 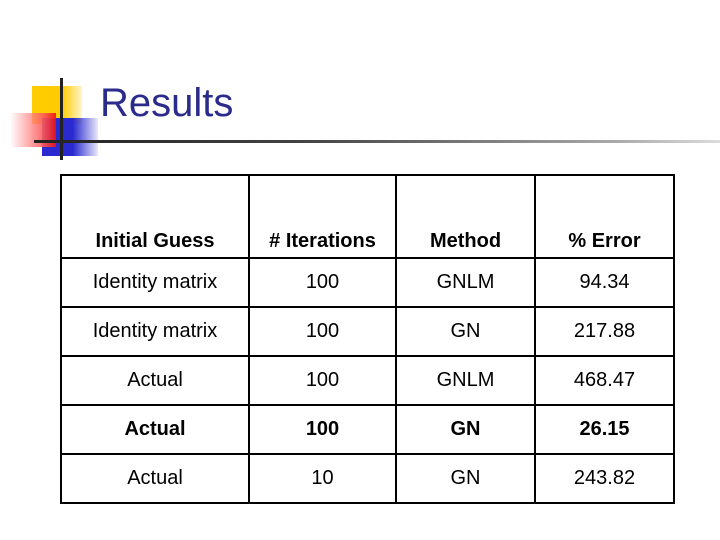 What do you see at coordinates (604, 216) in the screenshot?
I see `header-error: % Error` at bounding box center [604, 216].